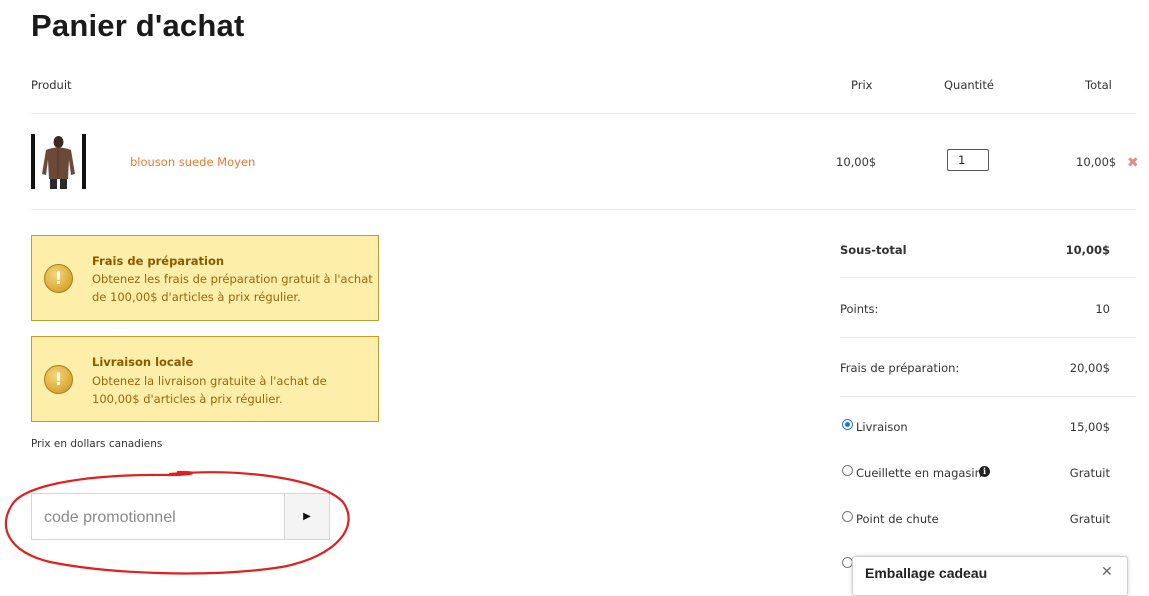  I want to click on prep-fees-label: Frais de préparation:, so click(900, 368).